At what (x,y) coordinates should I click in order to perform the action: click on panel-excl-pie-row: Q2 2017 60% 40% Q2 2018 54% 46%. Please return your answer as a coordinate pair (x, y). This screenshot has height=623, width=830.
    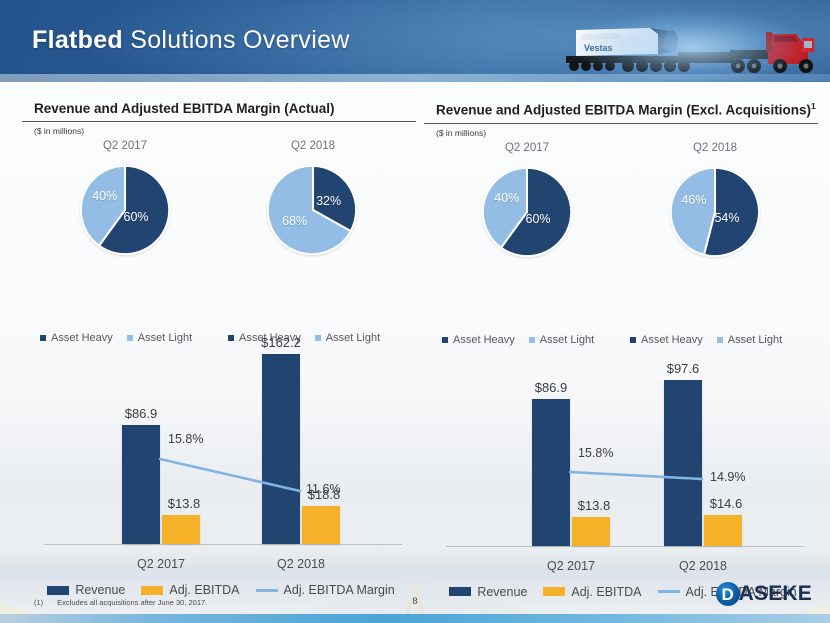
    Looking at the image, I should click on (623, 237).